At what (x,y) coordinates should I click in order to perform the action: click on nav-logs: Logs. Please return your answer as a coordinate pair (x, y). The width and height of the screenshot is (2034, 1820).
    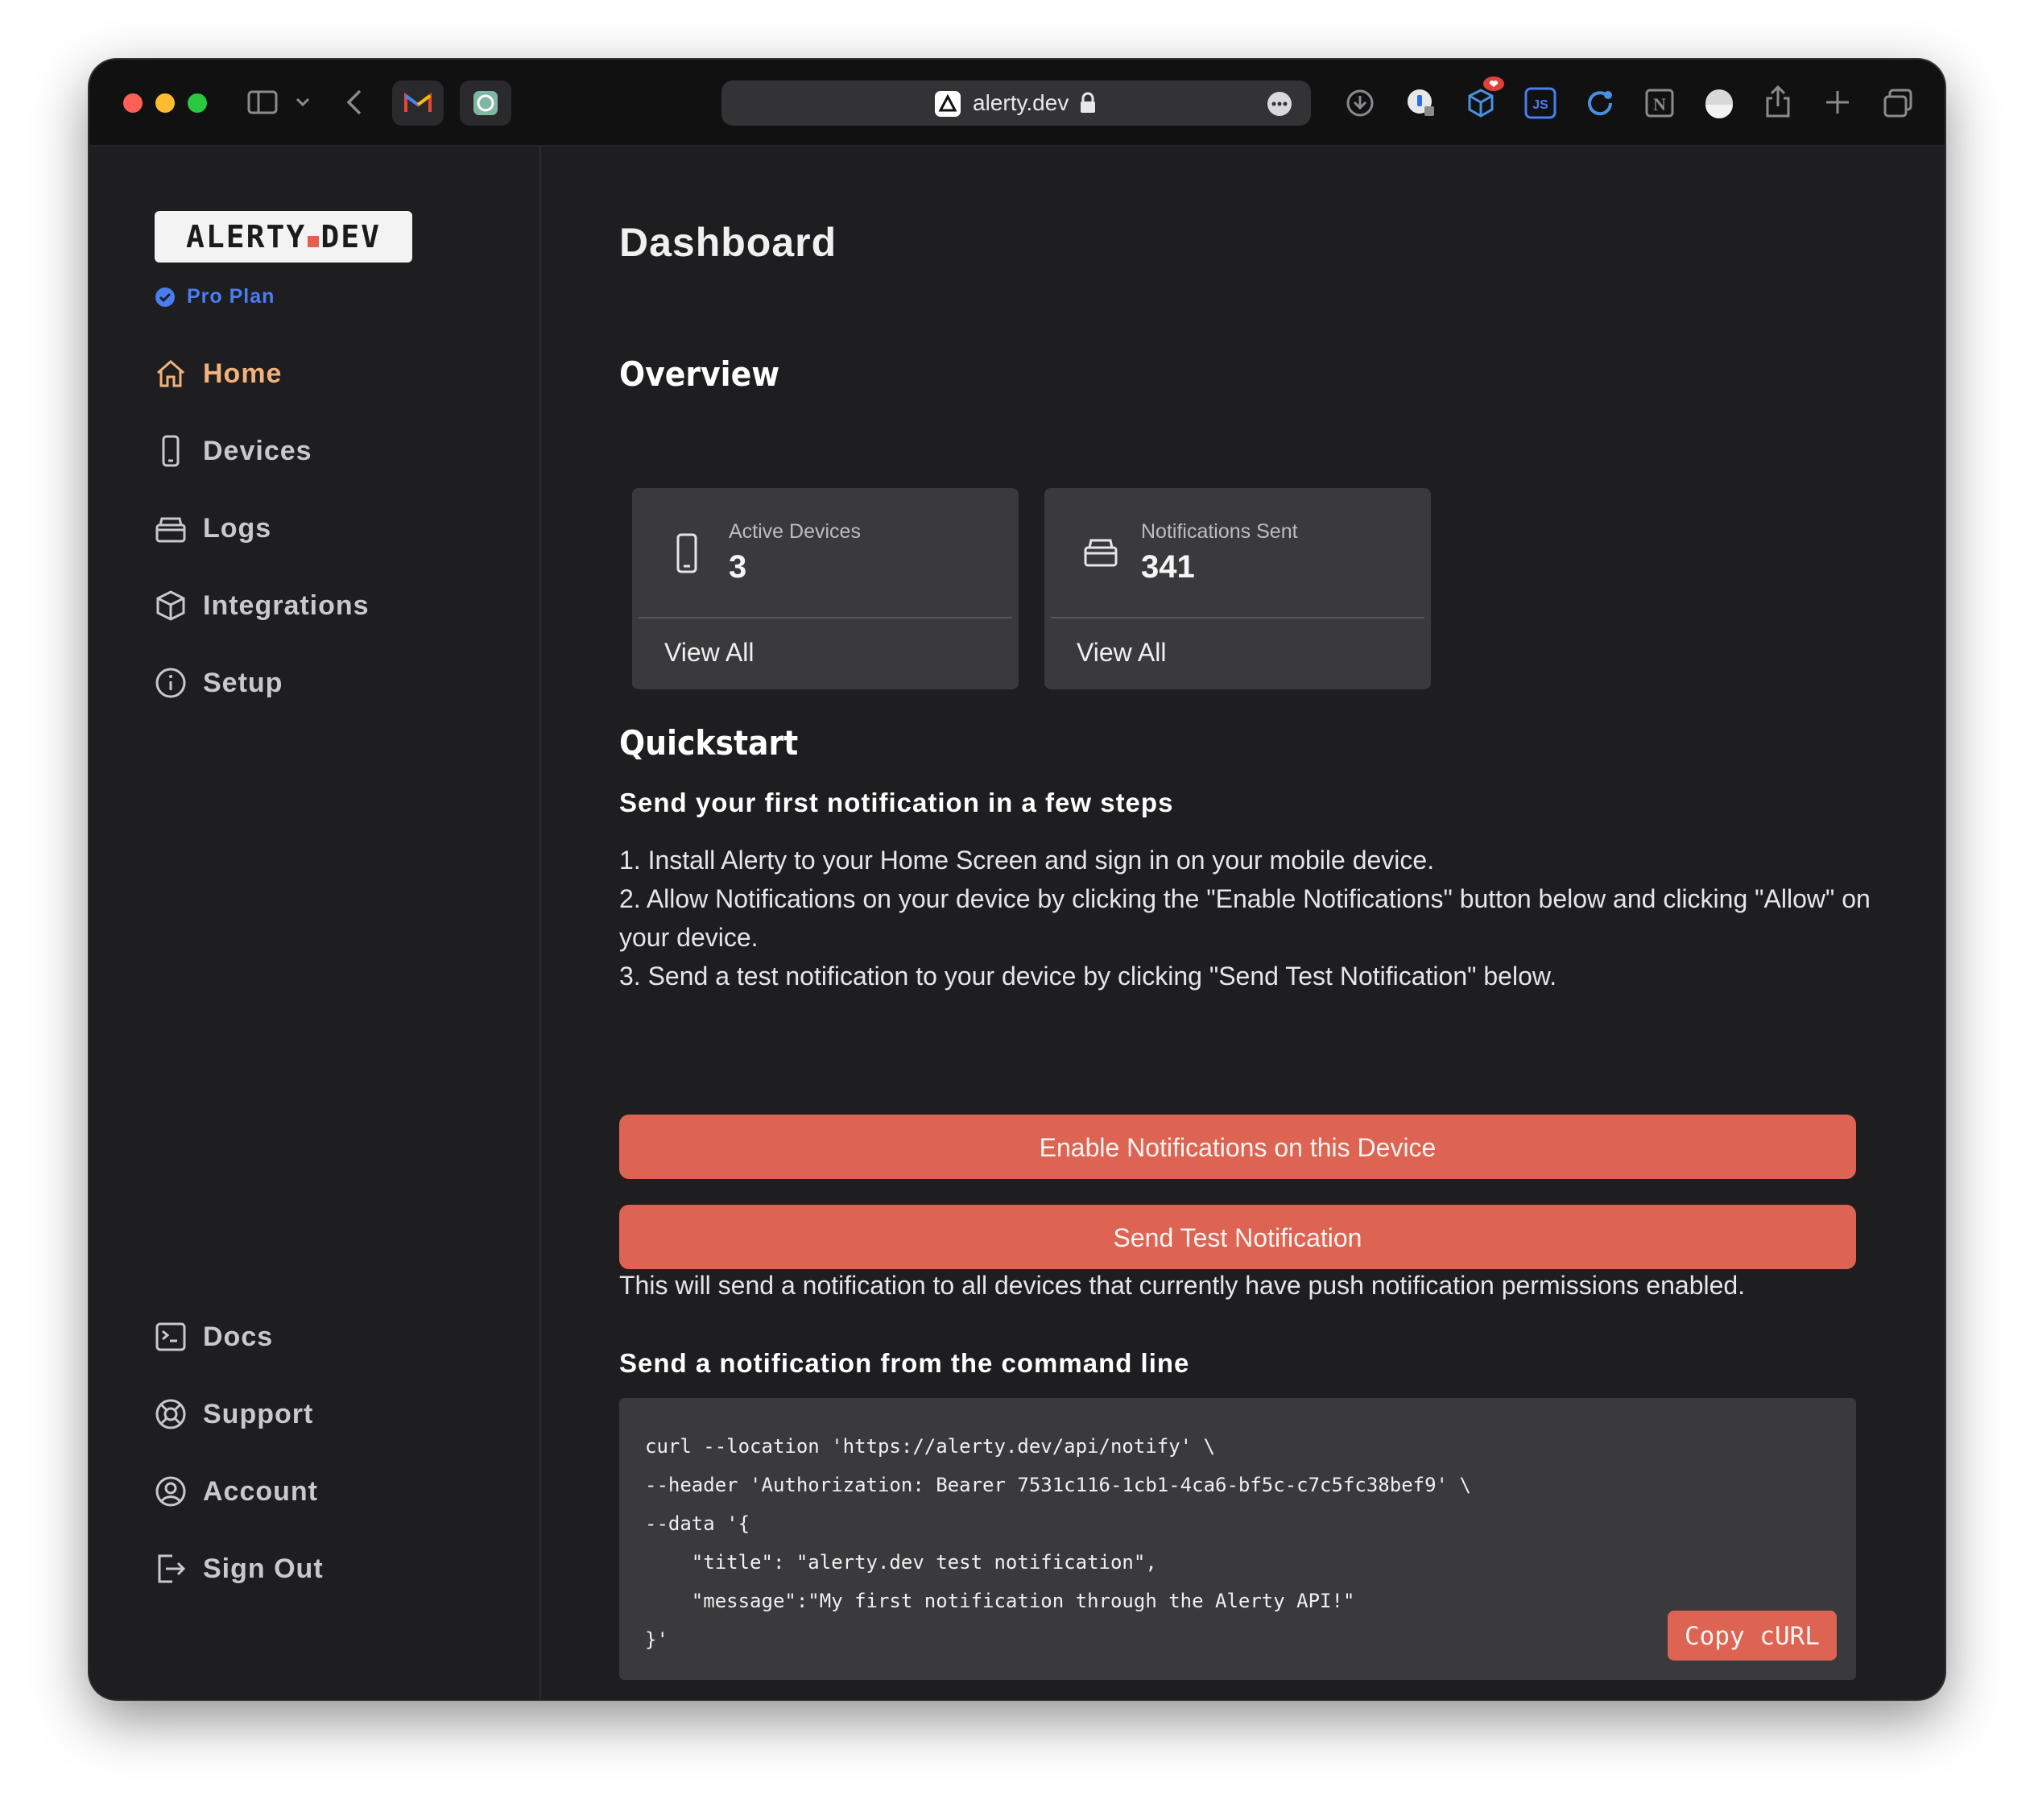
    Looking at the image, I should click on (213, 528).